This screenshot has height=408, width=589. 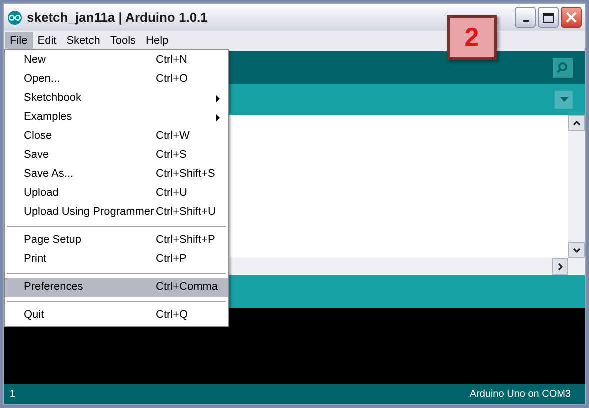 What do you see at coordinates (84, 41) in the screenshot?
I see `menu-bar-item: Sketch` at bounding box center [84, 41].